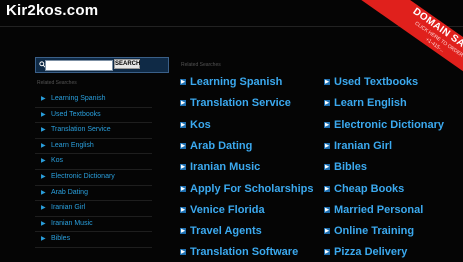  Describe the element at coordinates (93, 209) in the screenshot. I see `sidebar-item: ▶ Iranian Girl` at that location.